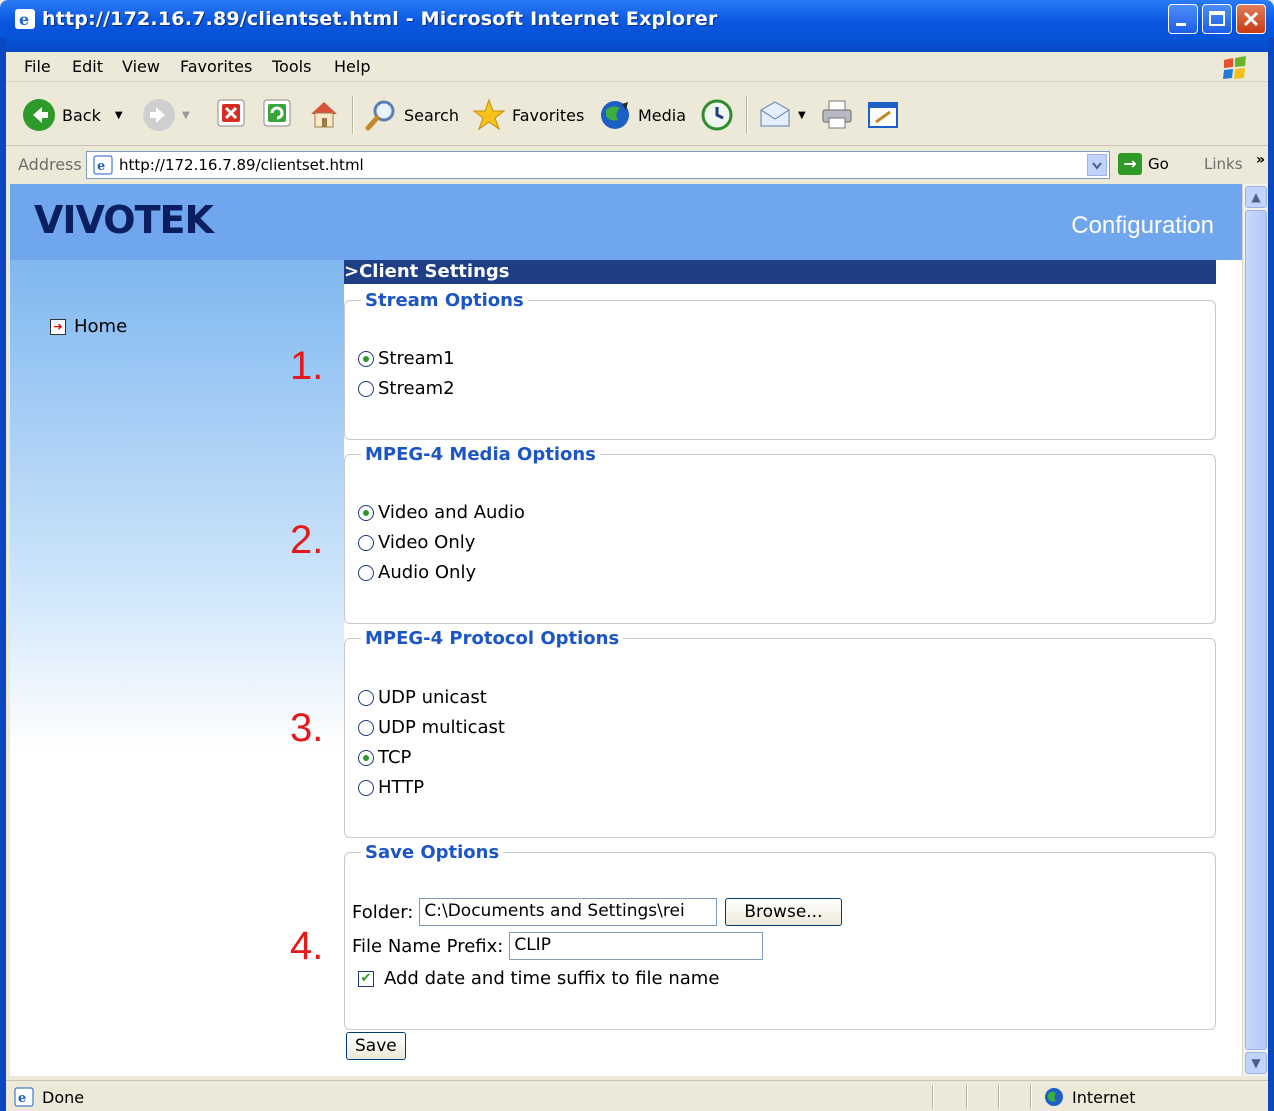 The width and height of the screenshot is (1274, 1111). What do you see at coordinates (428, 946) in the screenshot?
I see `file-name-prefix-label: File Name Prefix:` at bounding box center [428, 946].